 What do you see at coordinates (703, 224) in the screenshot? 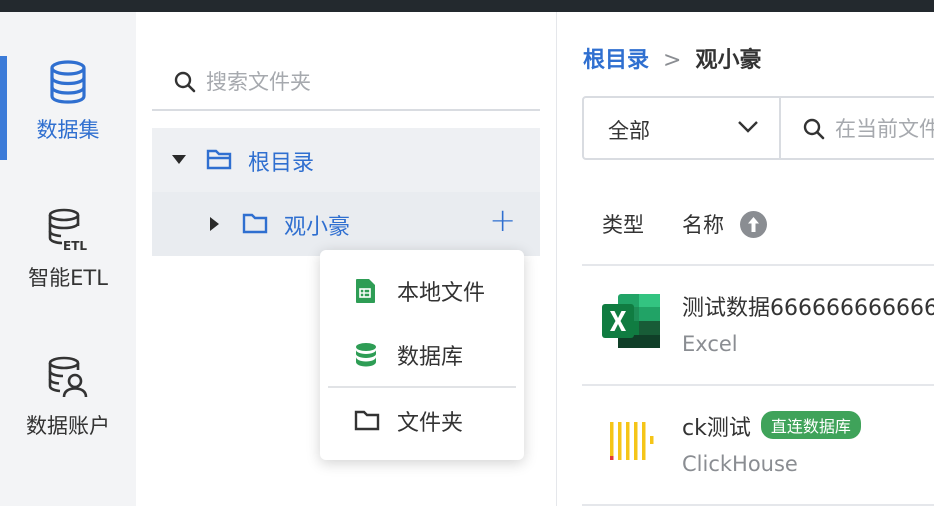
I see `column-header-name: 名称` at bounding box center [703, 224].